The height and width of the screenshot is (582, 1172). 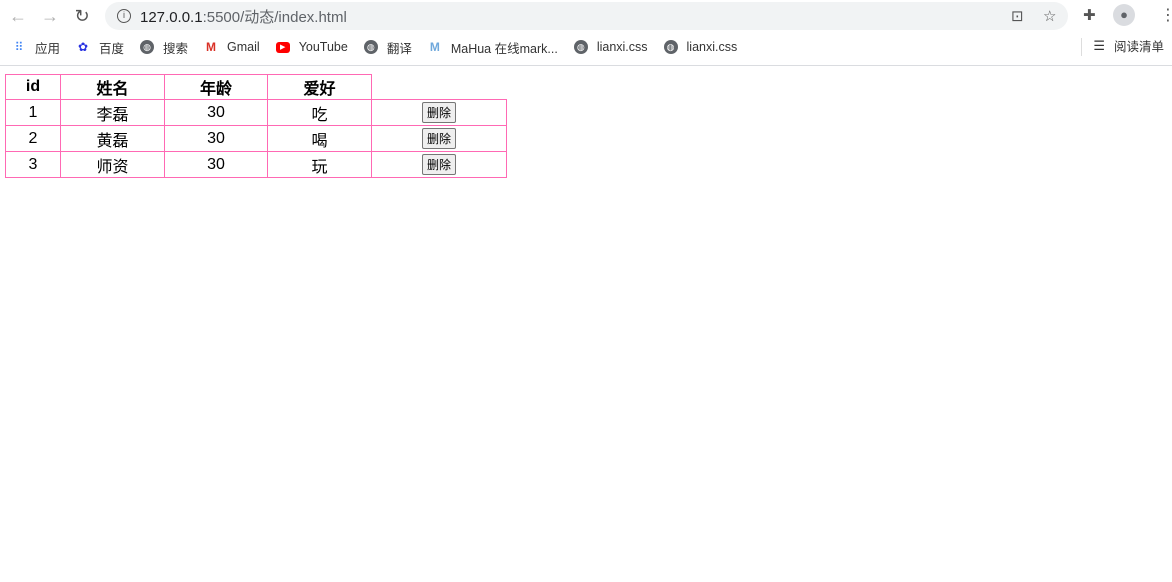 What do you see at coordinates (232, 47) in the screenshot?
I see `bookmark-gmail: M Gmail` at bounding box center [232, 47].